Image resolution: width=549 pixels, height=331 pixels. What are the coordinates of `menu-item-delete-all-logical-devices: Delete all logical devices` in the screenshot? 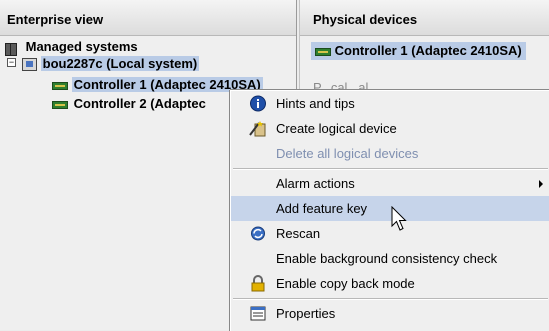 It's located at (390, 153).